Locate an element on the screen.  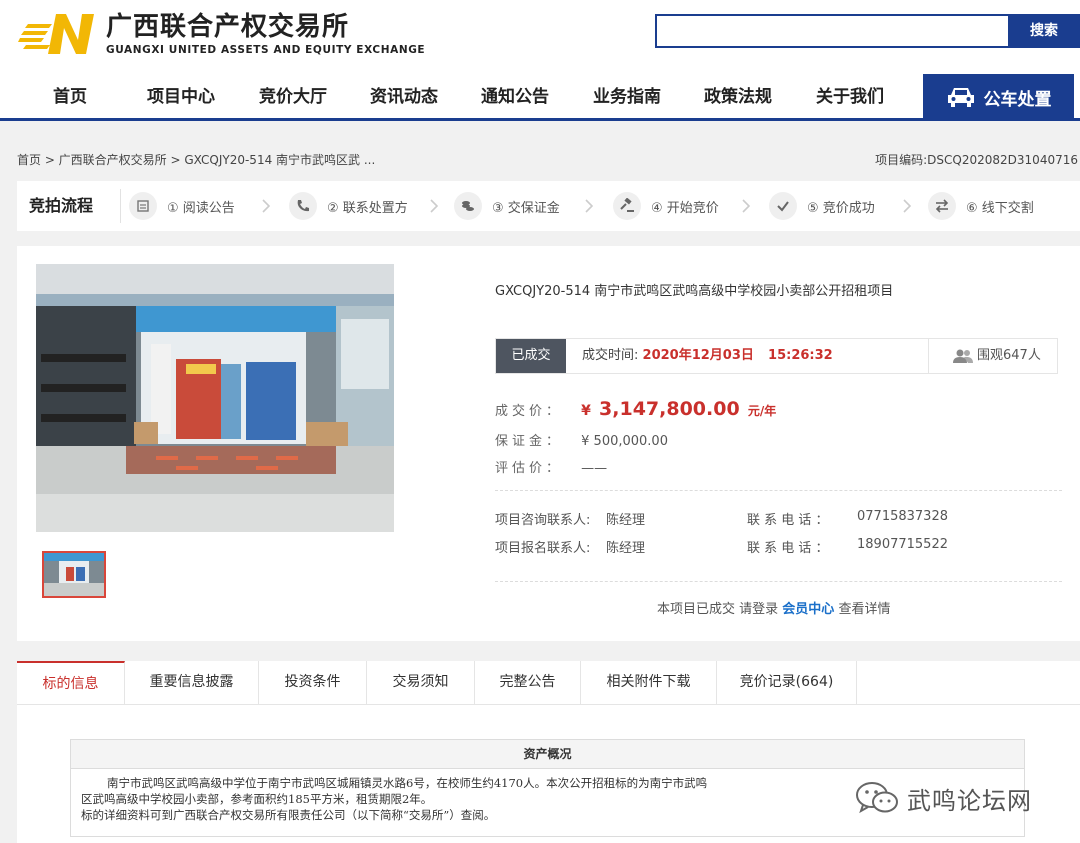
process-step-label: ⑥ 线下交割 is located at coordinates (1000, 208).